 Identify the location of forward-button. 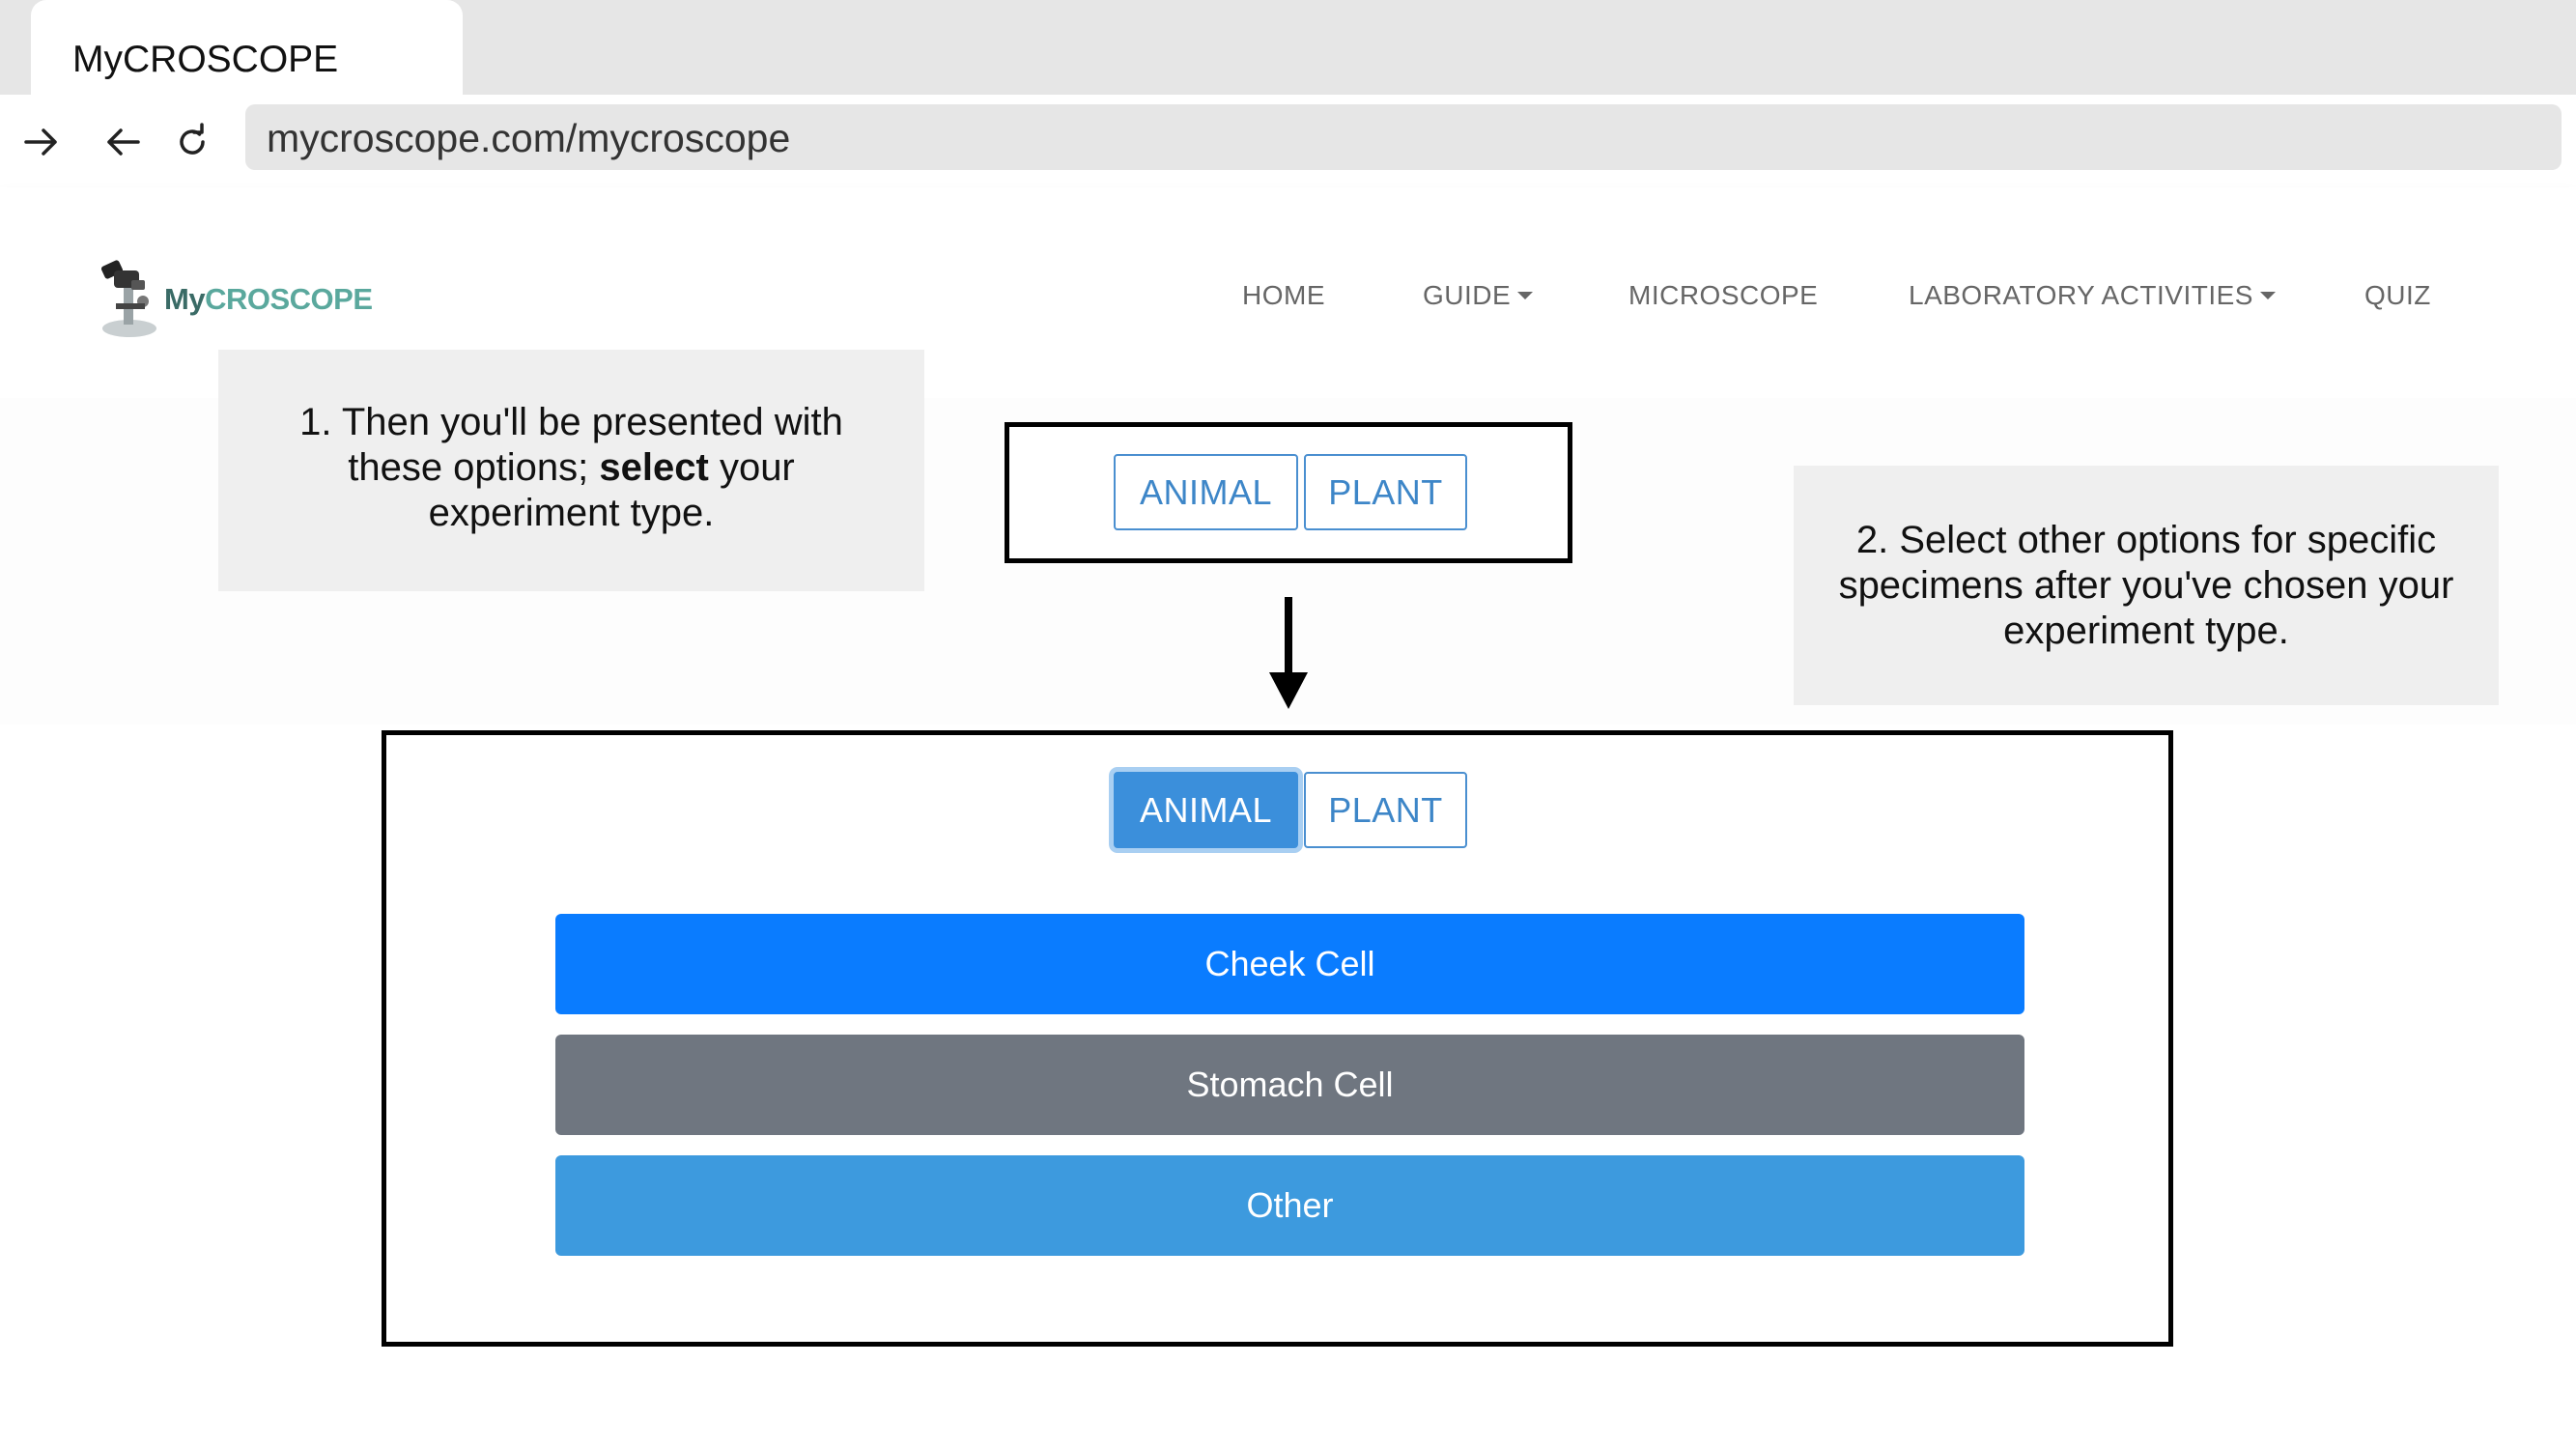
(42, 142).